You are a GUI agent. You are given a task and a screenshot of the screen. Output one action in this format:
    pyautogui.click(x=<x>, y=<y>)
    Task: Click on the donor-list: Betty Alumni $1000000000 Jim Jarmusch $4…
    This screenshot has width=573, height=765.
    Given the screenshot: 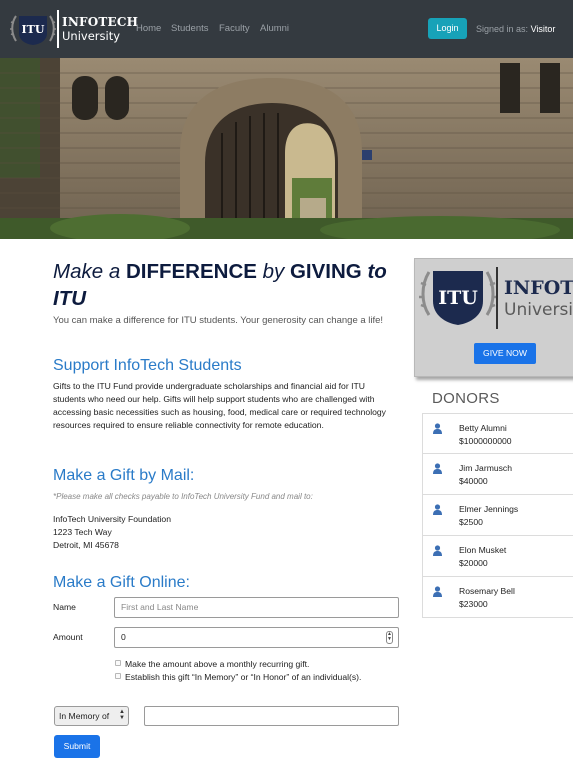 What is the action you would take?
    pyautogui.click(x=497, y=515)
    